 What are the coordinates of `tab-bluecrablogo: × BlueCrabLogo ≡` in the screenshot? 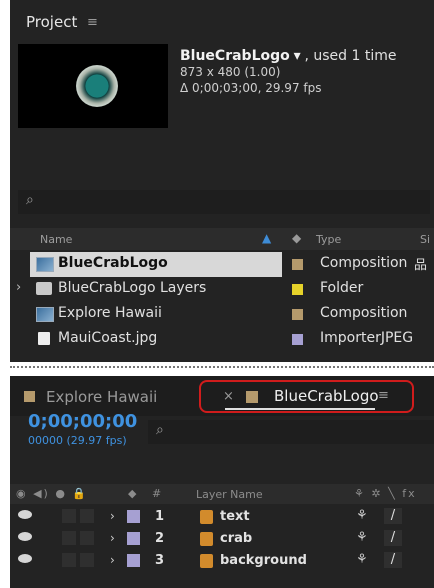 It's located at (306, 396).